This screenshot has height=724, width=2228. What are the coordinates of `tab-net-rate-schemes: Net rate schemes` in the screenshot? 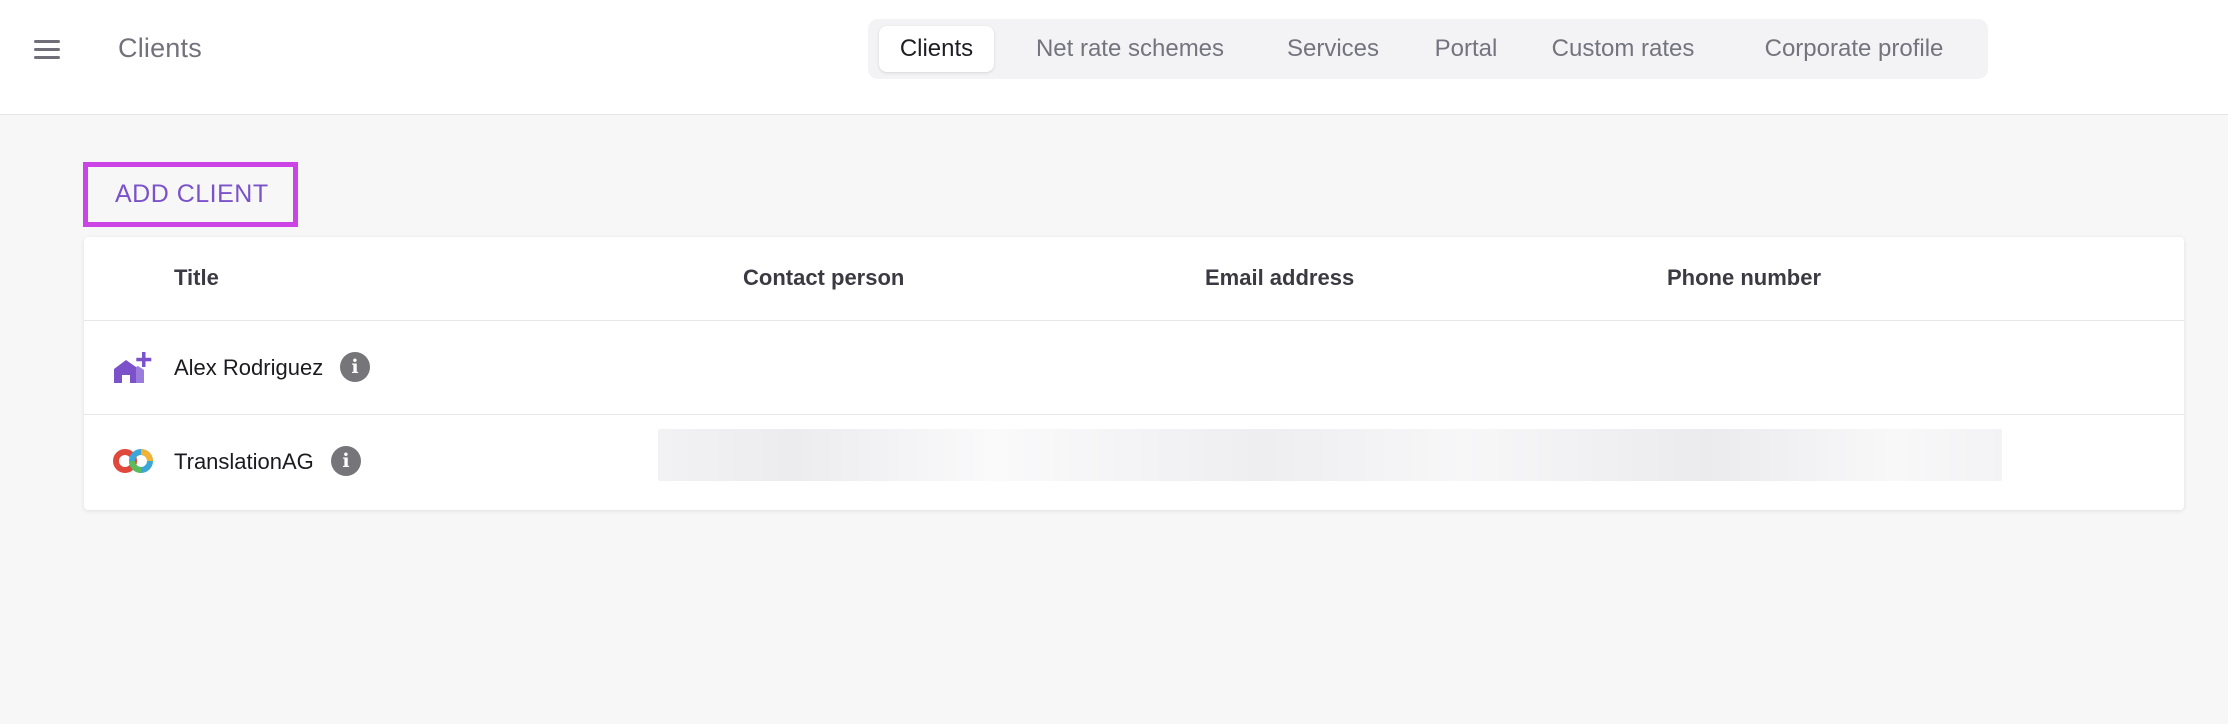 It's located at (1130, 49).